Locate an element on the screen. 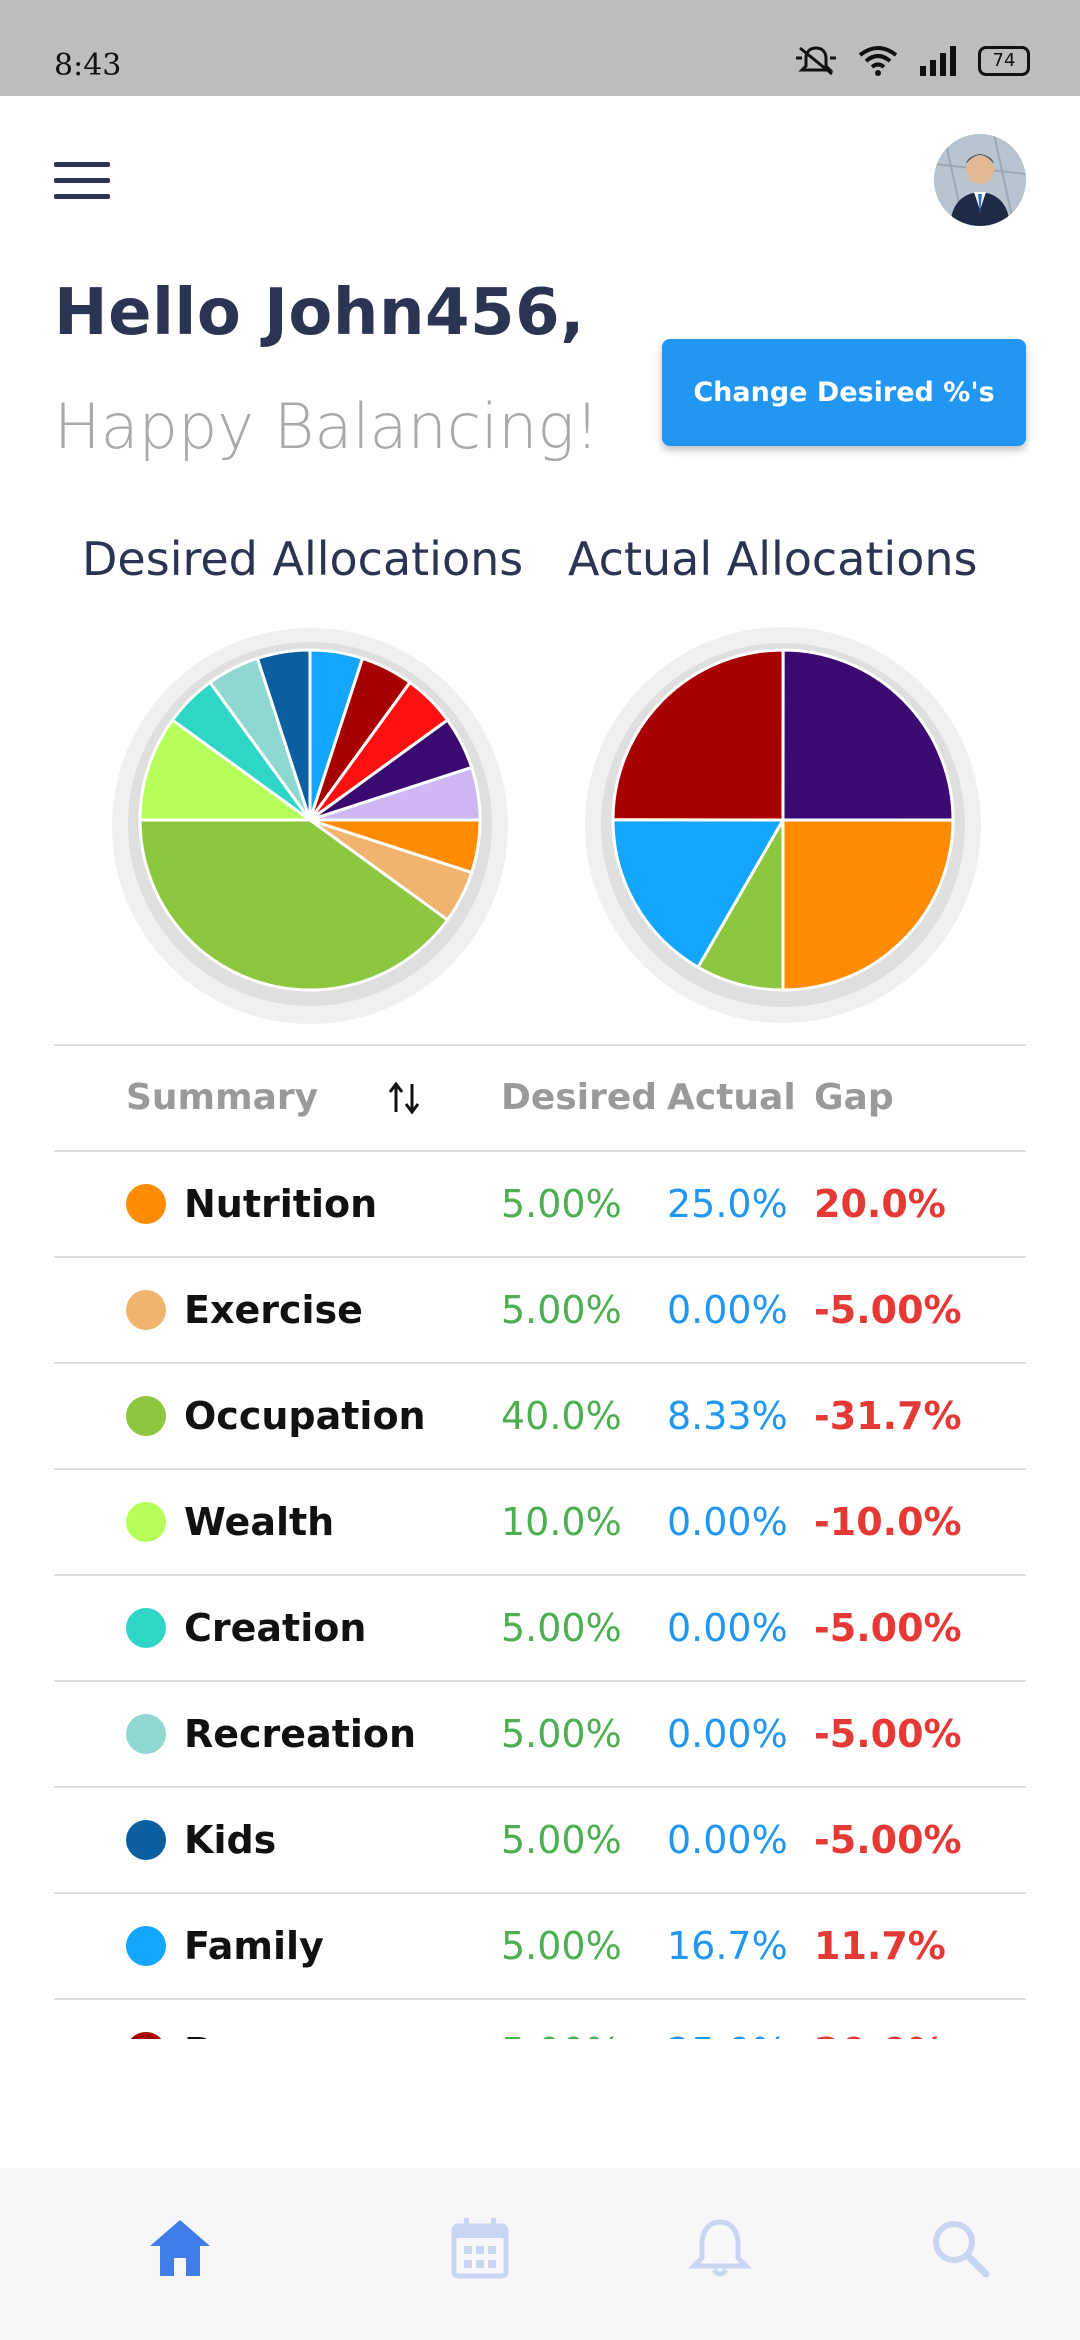 The width and height of the screenshot is (1080, 2340). category-name: Occupation is located at coordinates (305, 1416).